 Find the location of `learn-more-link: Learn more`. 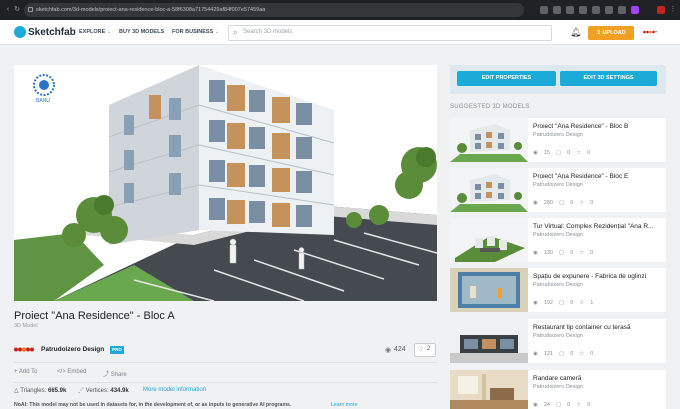

learn-more-link: Learn more is located at coordinates (344, 405).